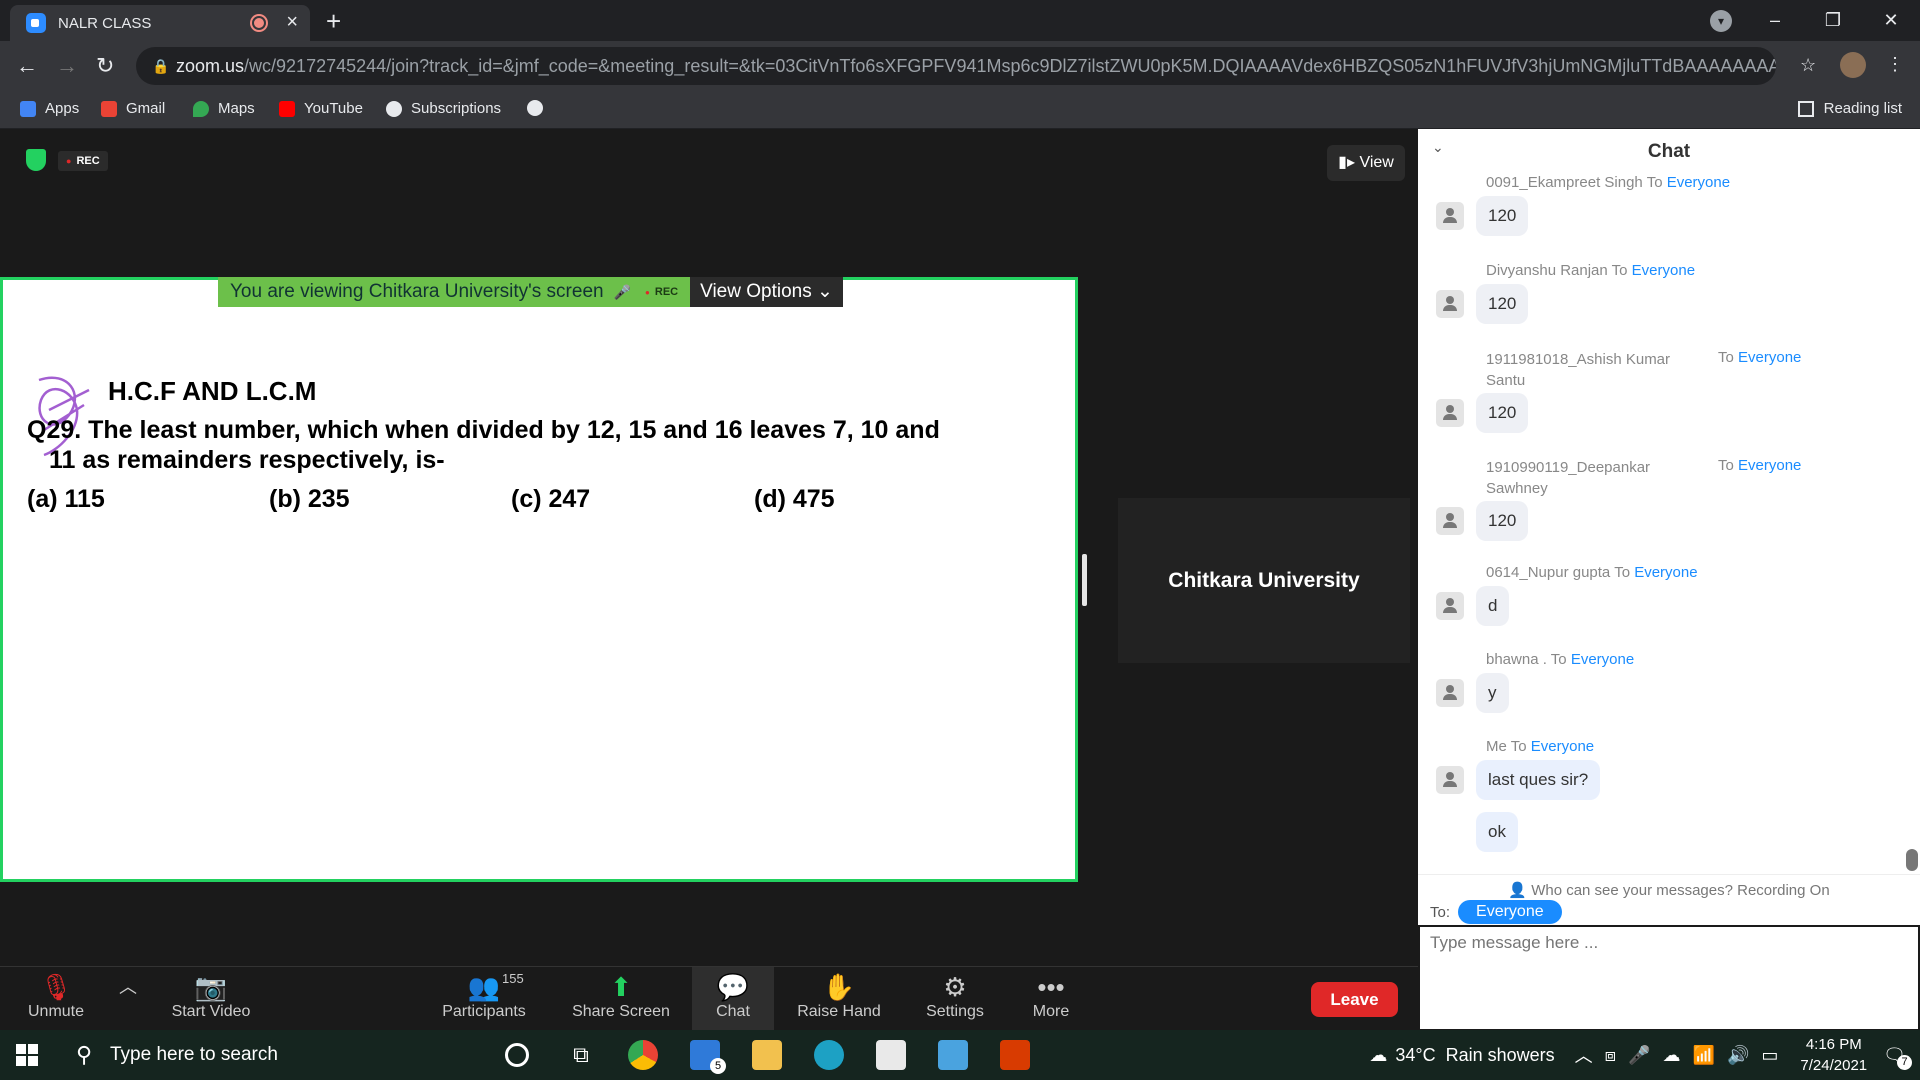  Describe the element at coordinates (1912, 860) in the screenshot. I see `chat-scrollbar` at that location.